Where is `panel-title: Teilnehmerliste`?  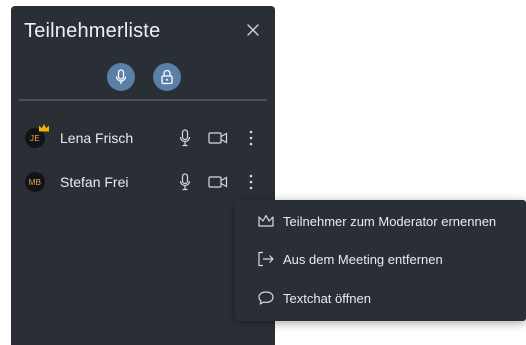
panel-title: Teilnehmerliste is located at coordinates (92, 31).